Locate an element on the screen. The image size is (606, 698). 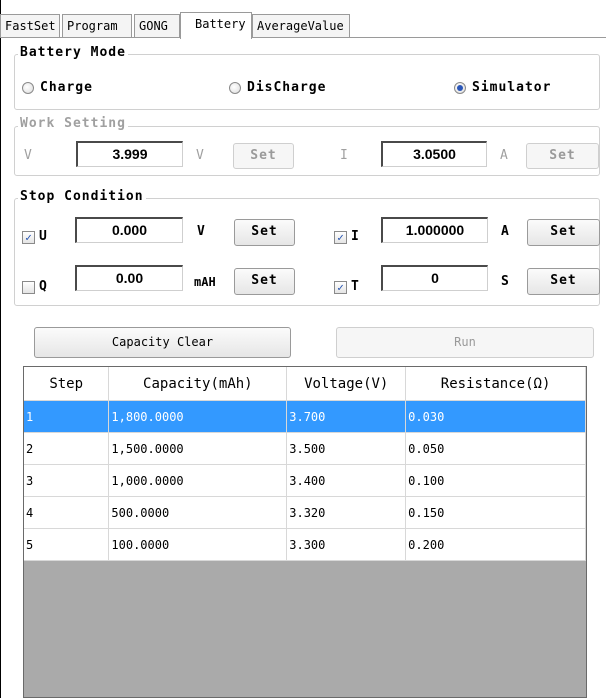
cell-step: 5 is located at coordinates (67, 544).